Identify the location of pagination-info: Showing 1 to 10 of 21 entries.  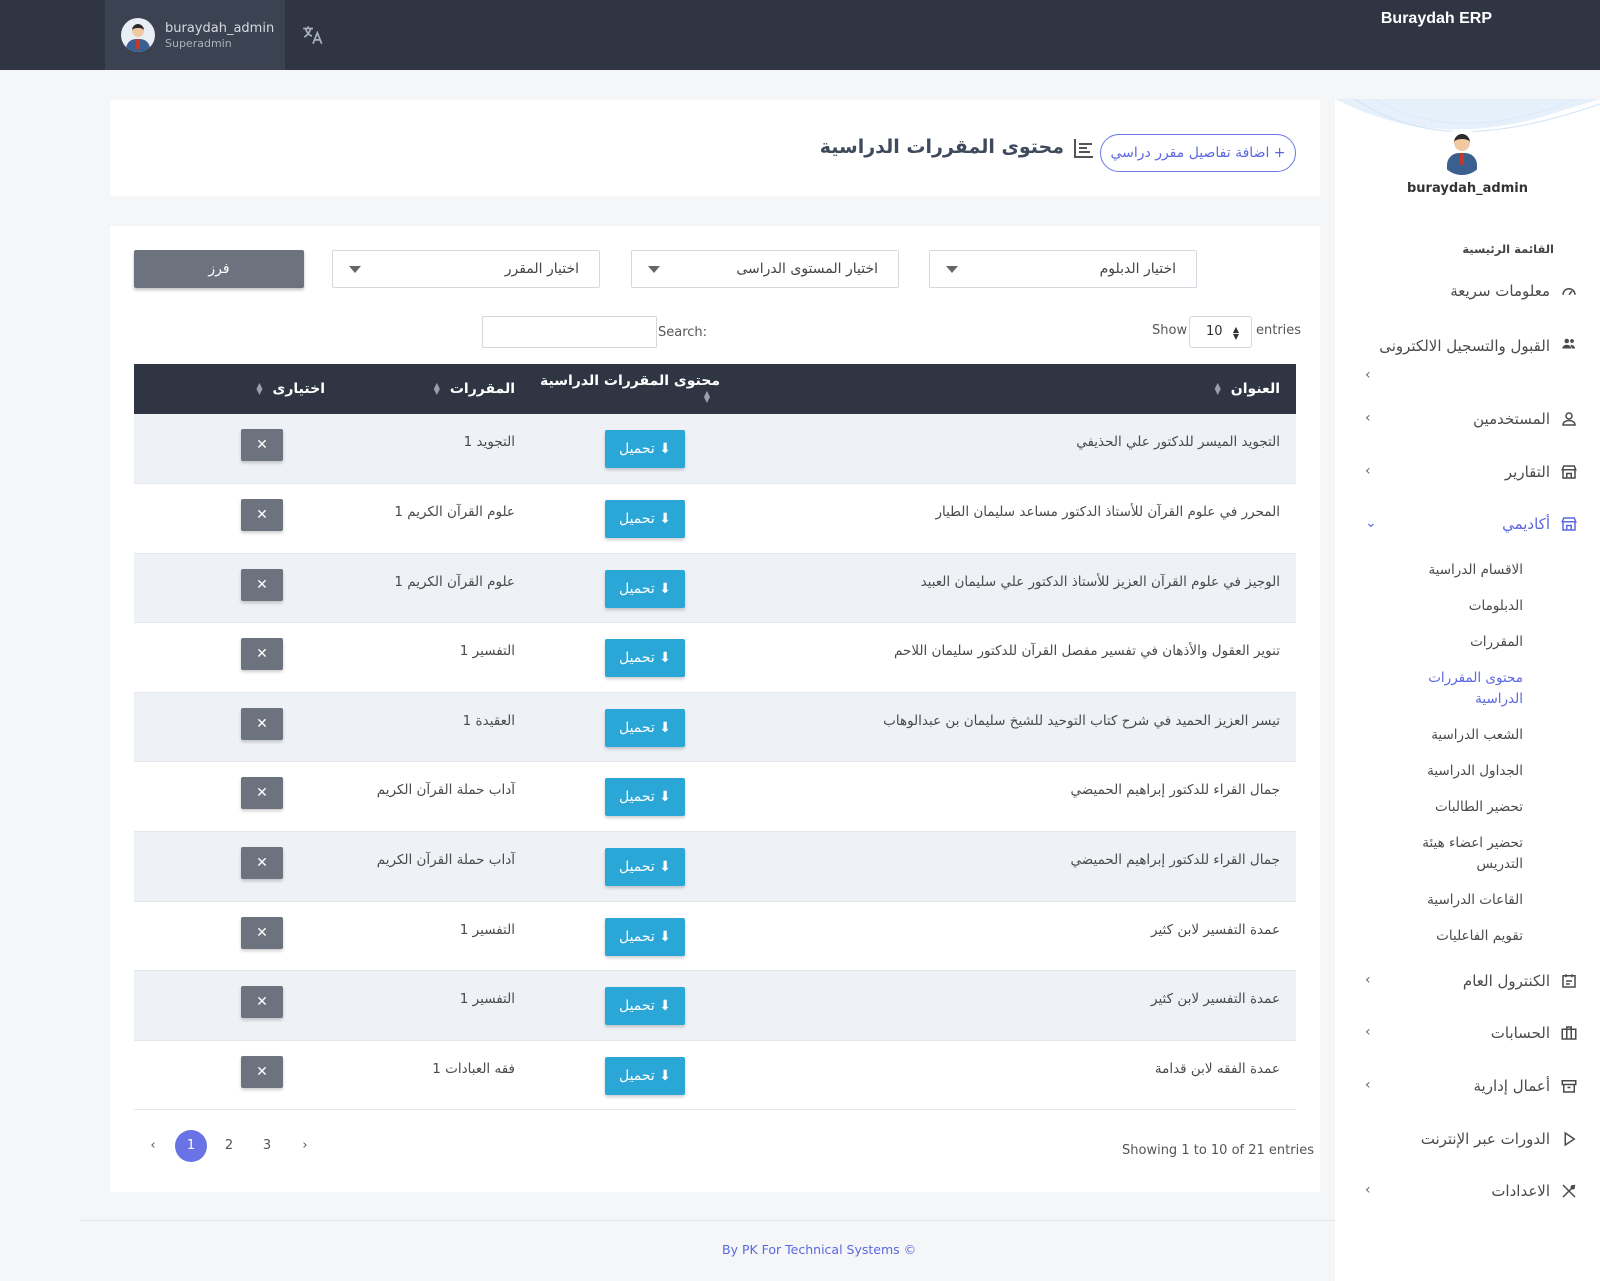
(1218, 1150).